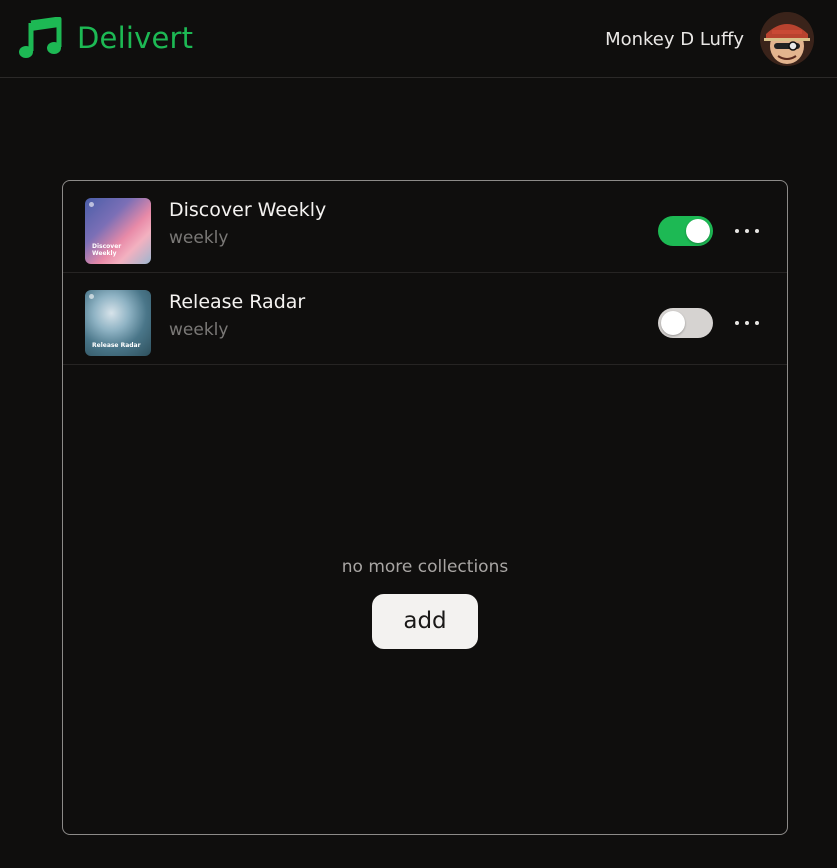 The image size is (837, 868). What do you see at coordinates (425, 227) in the screenshot?
I see `collection-row: Discover Weekly Discover Weekly weekly` at bounding box center [425, 227].